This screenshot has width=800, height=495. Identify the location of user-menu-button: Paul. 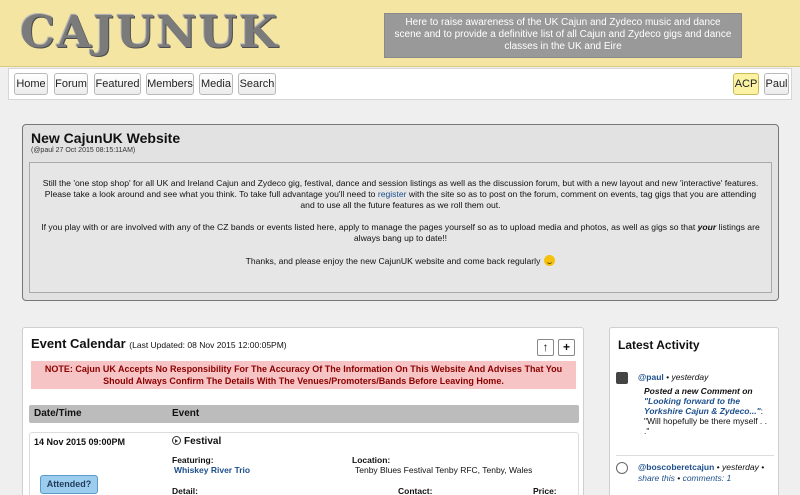
(776, 84).